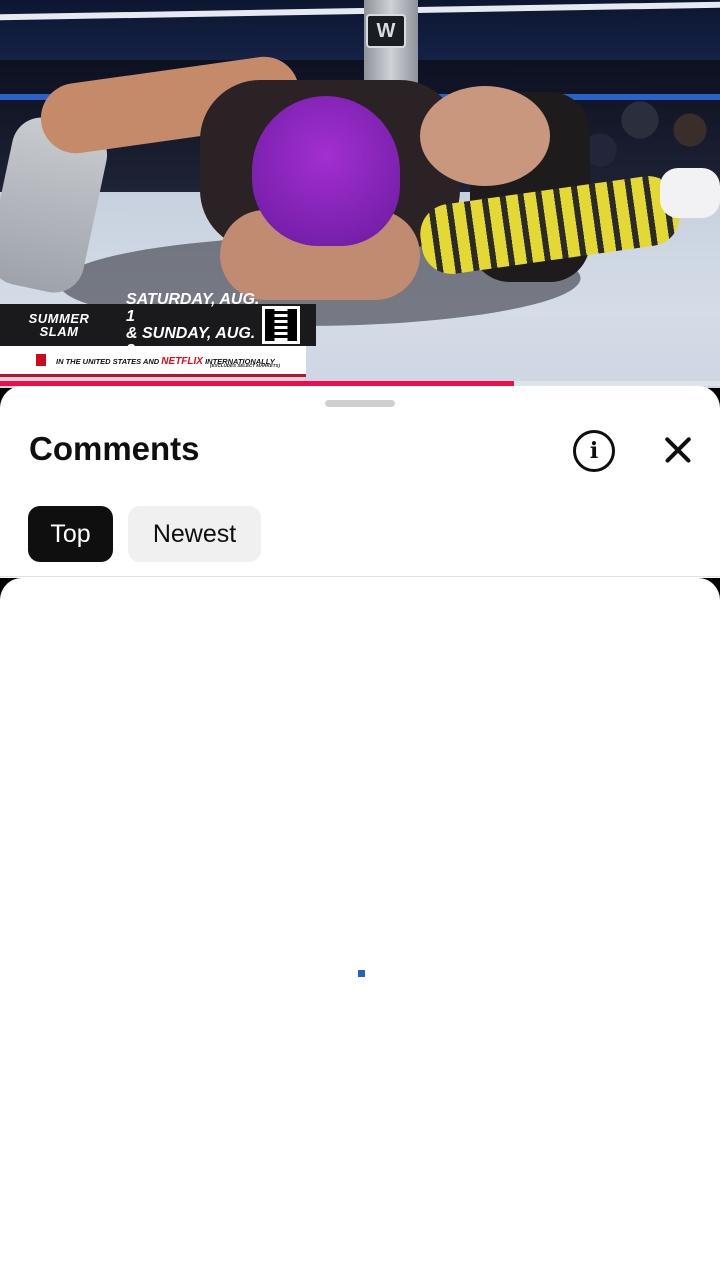 Image resolution: width=720 pixels, height=1281 pixels. What do you see at coordinates (153, 375) in the screenshot?
I see `banner-accent-strip` at bounding box center [153, 375].